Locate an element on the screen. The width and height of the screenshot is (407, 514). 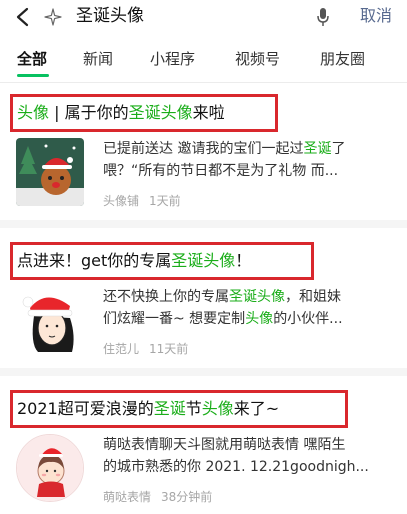
santa-hat-avatar-image is located at coordinates (50, 320).